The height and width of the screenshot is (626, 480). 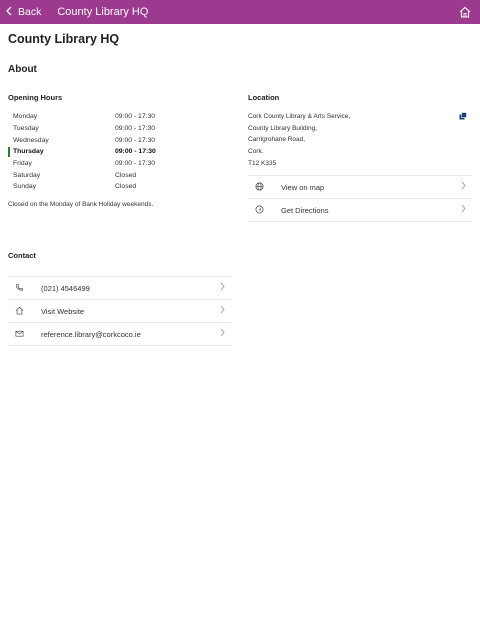 I want to click on back-button: Back, so click(x=23, y=12).